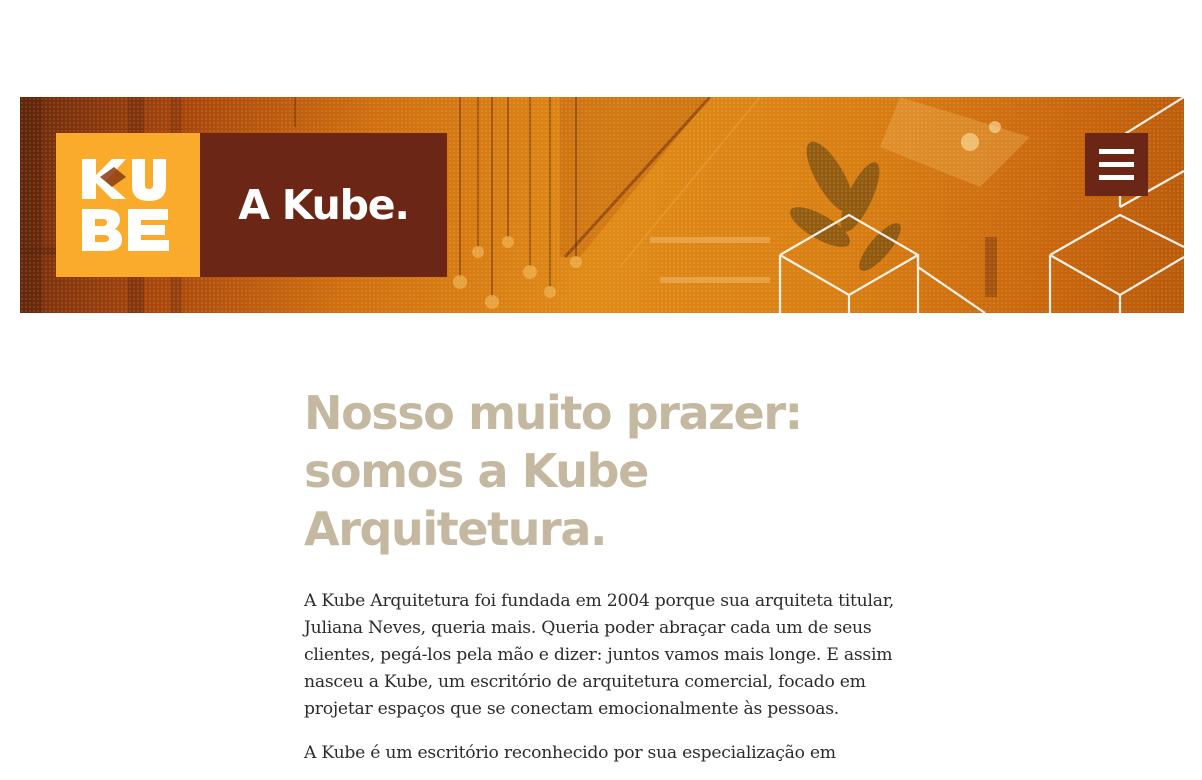  I want to click on brand-title: A Kube., so click(324, 205).